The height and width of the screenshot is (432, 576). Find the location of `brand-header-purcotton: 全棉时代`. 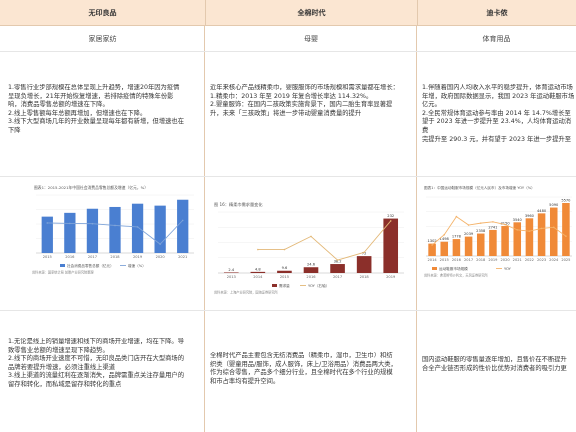

brand-header-purcotton: 全棉时代 is located at coordinates (311, 13).